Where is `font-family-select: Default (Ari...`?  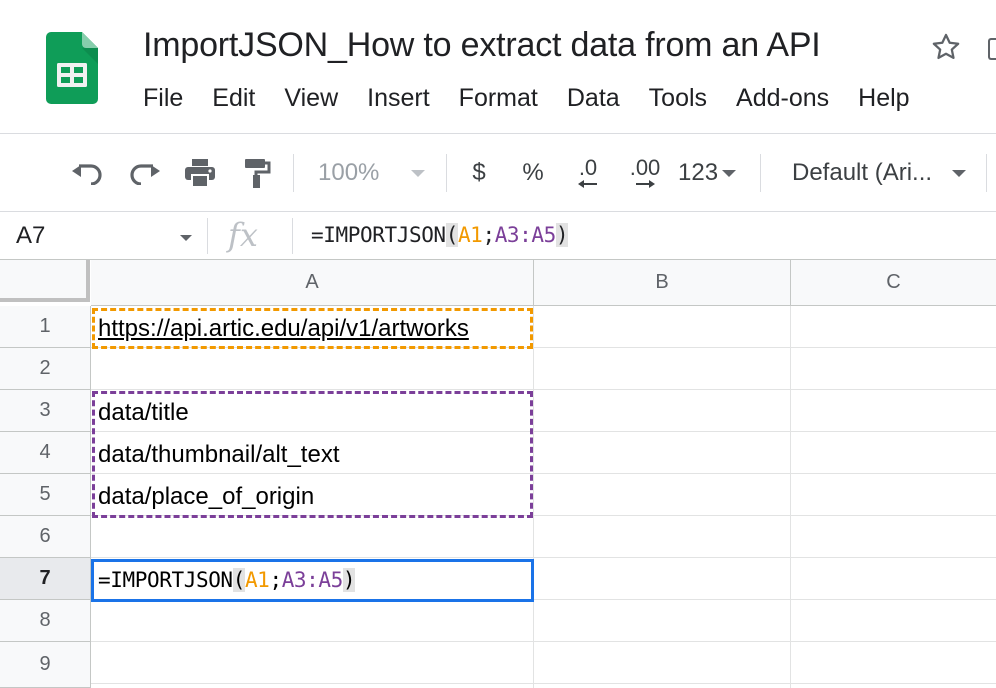 font-family-select: Default (Ari... is located at coordinates (882, 173).